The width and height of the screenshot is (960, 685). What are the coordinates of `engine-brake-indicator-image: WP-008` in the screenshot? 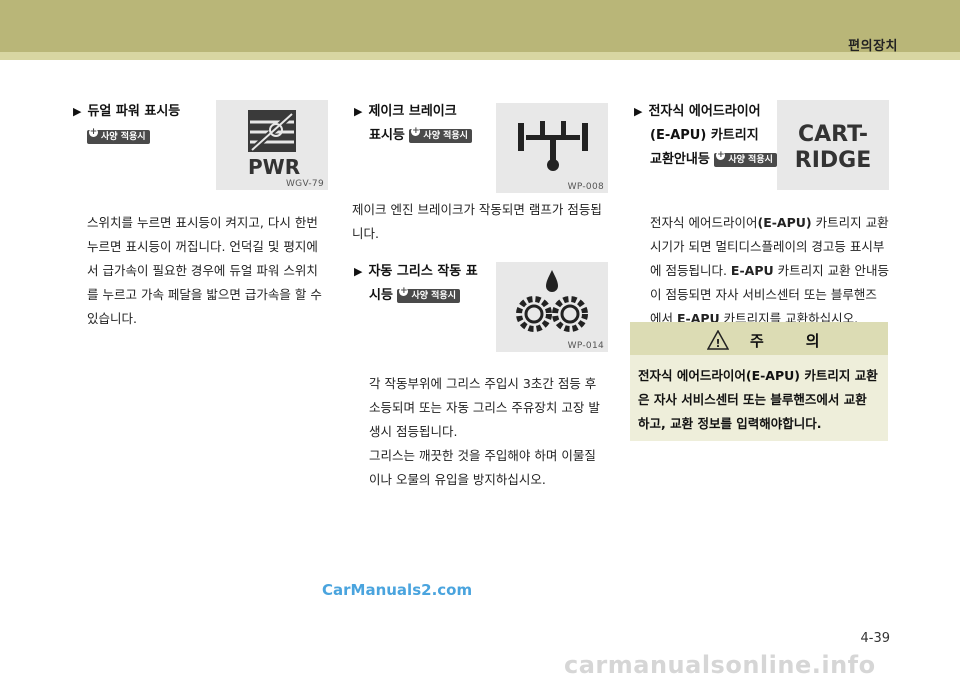 It's located at (552, 148).